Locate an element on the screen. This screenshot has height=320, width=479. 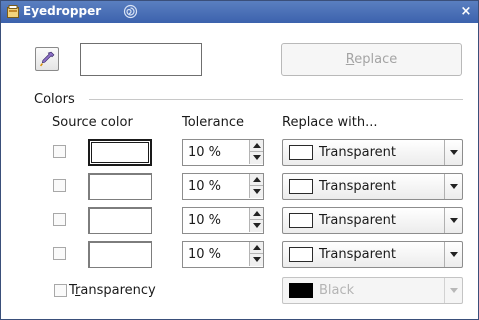
window-title: Eyedropper is located at coordinates (62, 11).